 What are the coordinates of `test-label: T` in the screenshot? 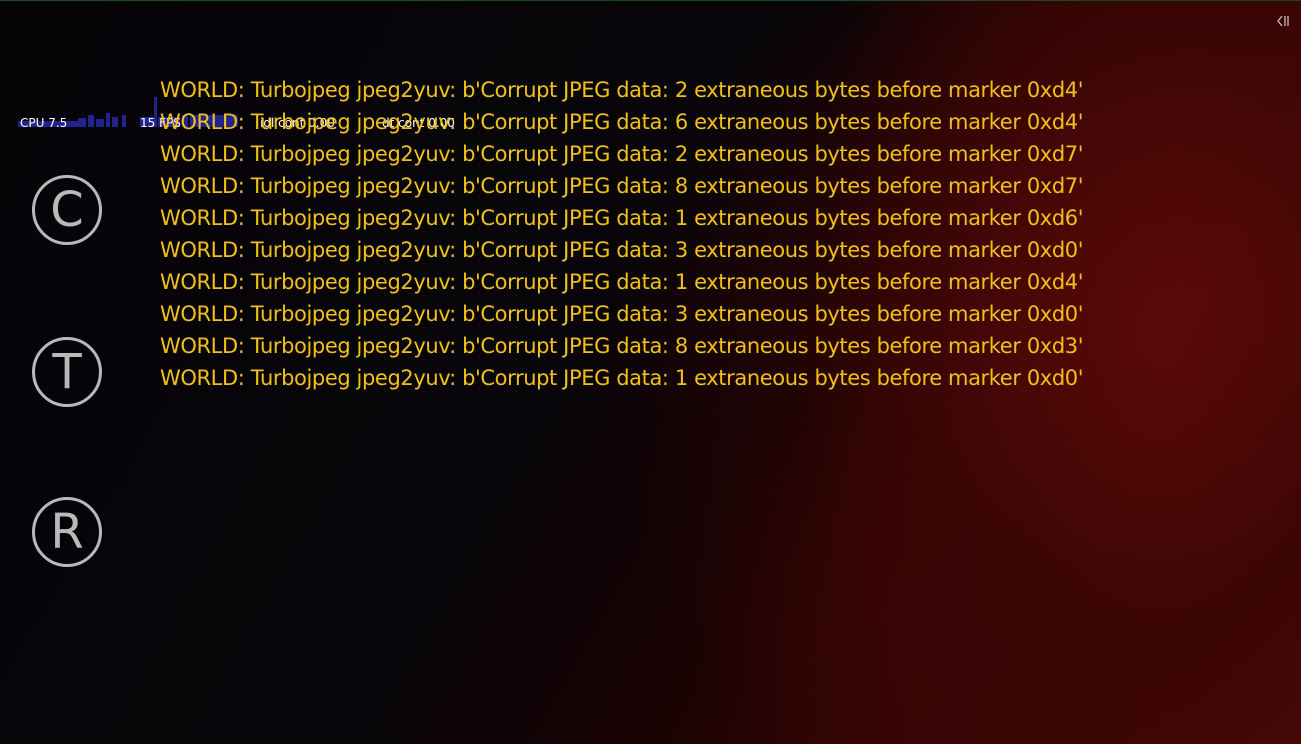 It's located at (67, 372).